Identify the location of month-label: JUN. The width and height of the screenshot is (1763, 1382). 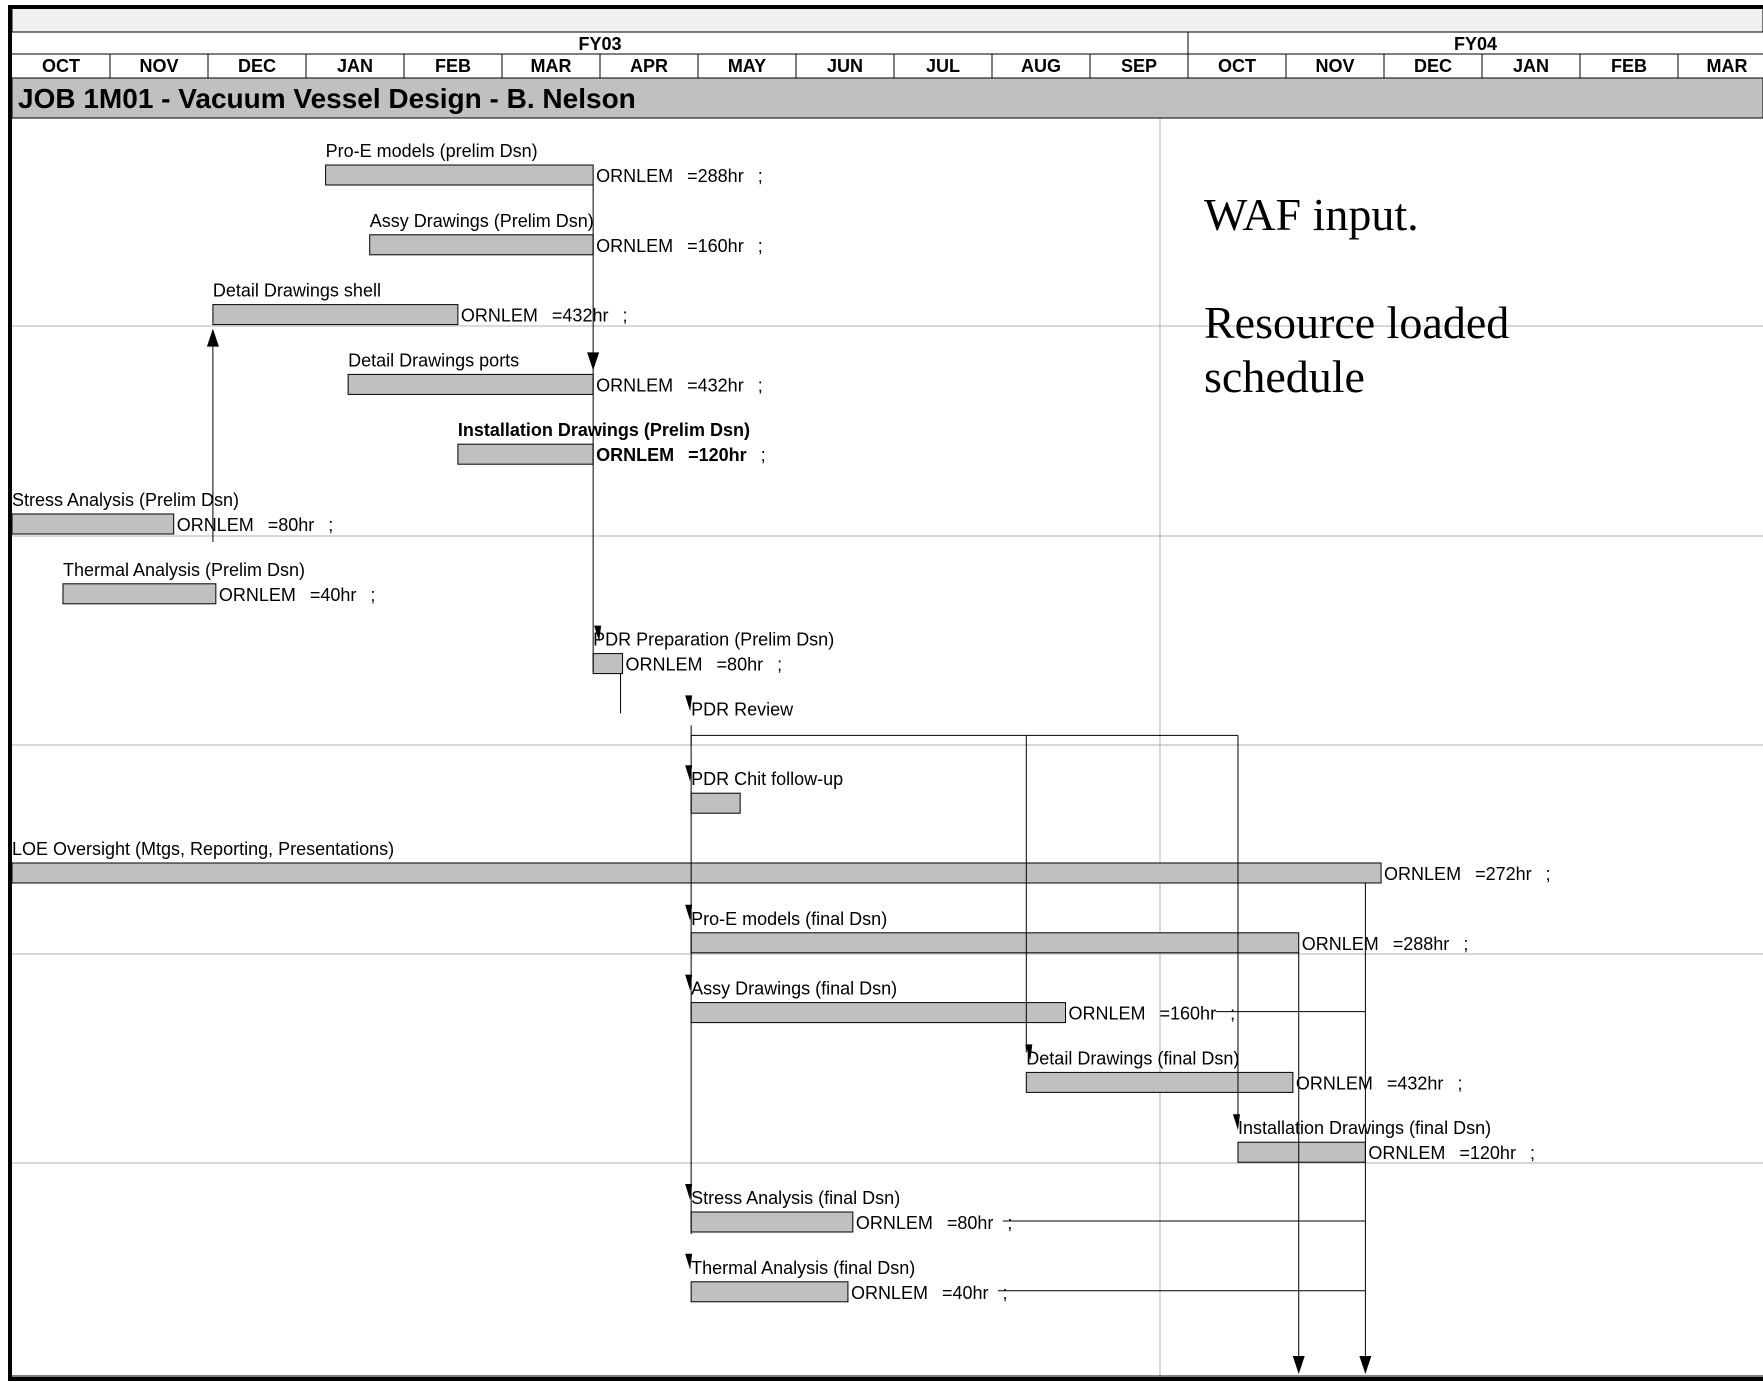
(845, 66).